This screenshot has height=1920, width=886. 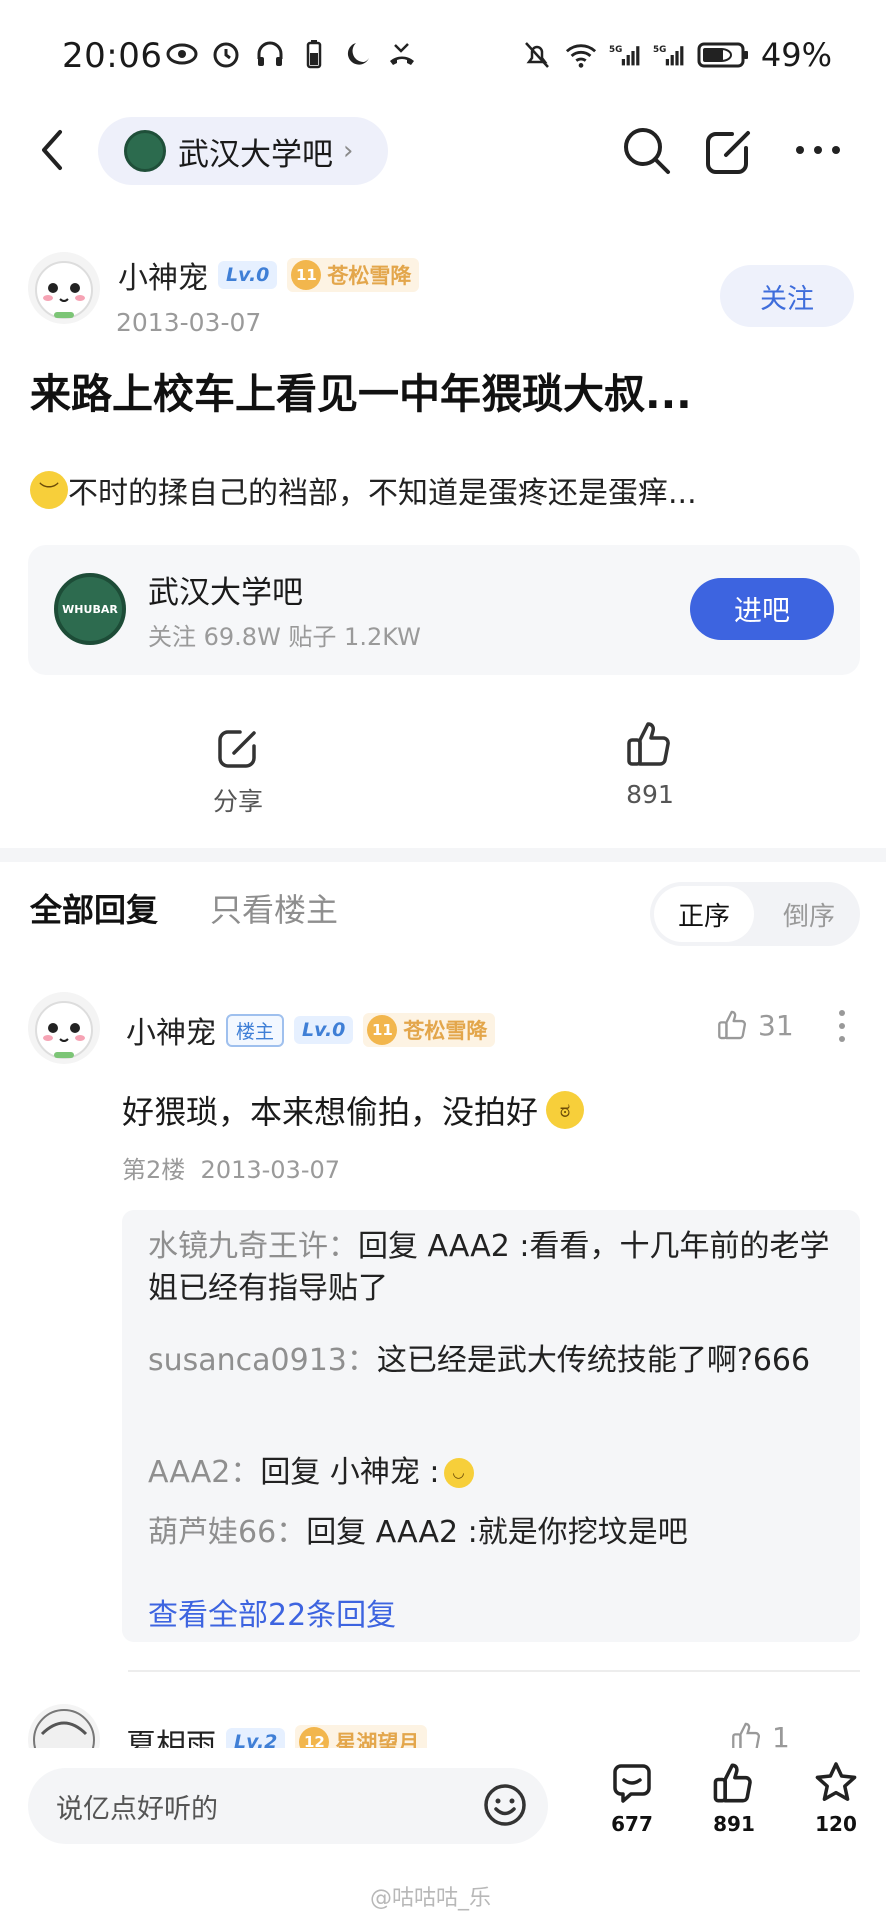 What do you see at coordinates (262, 1360) in the screenshot?
I see `sub-reply-user: susanca0913：` at bounding box center [262, 1360].